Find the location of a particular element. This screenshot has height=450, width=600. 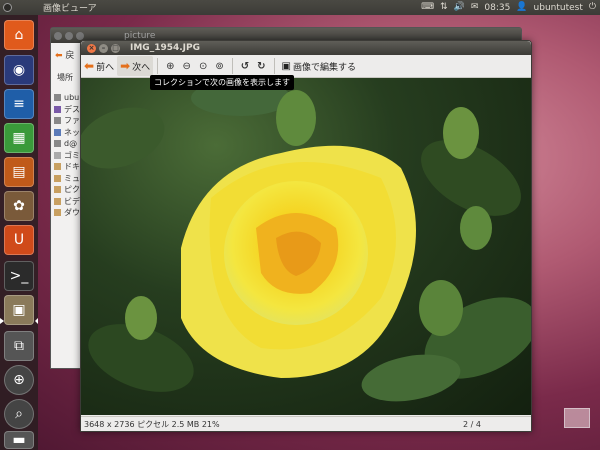

top-panel: 画像ビューア ⌨ ⇅ 🔊 ✉ 08:35 👤 ubuntutest ⏻ is located at coordinates (300, 7).